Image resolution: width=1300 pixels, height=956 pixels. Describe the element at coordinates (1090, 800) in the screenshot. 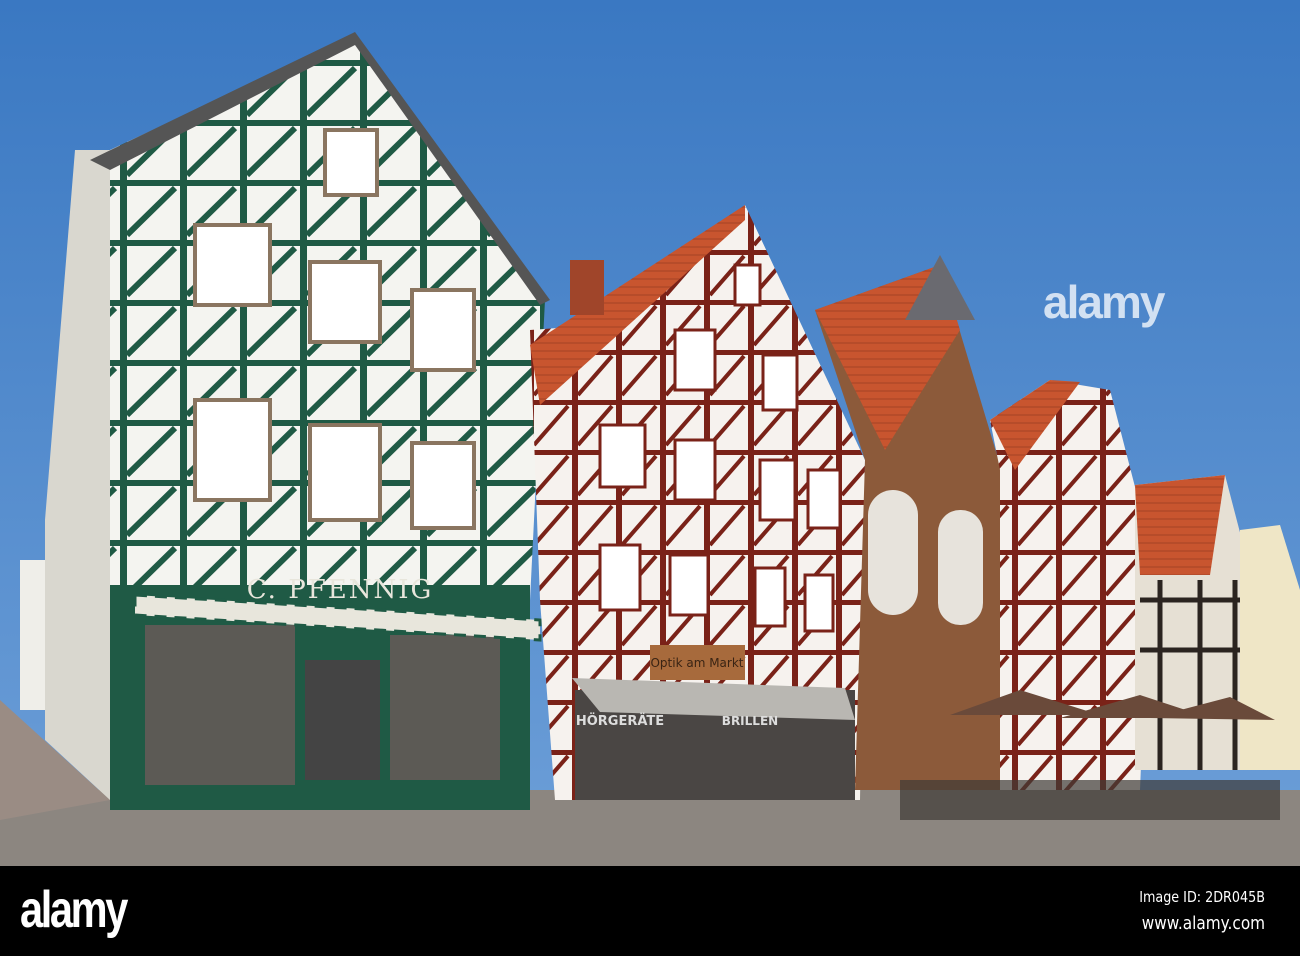

I see `cafe-chairs` at that location.